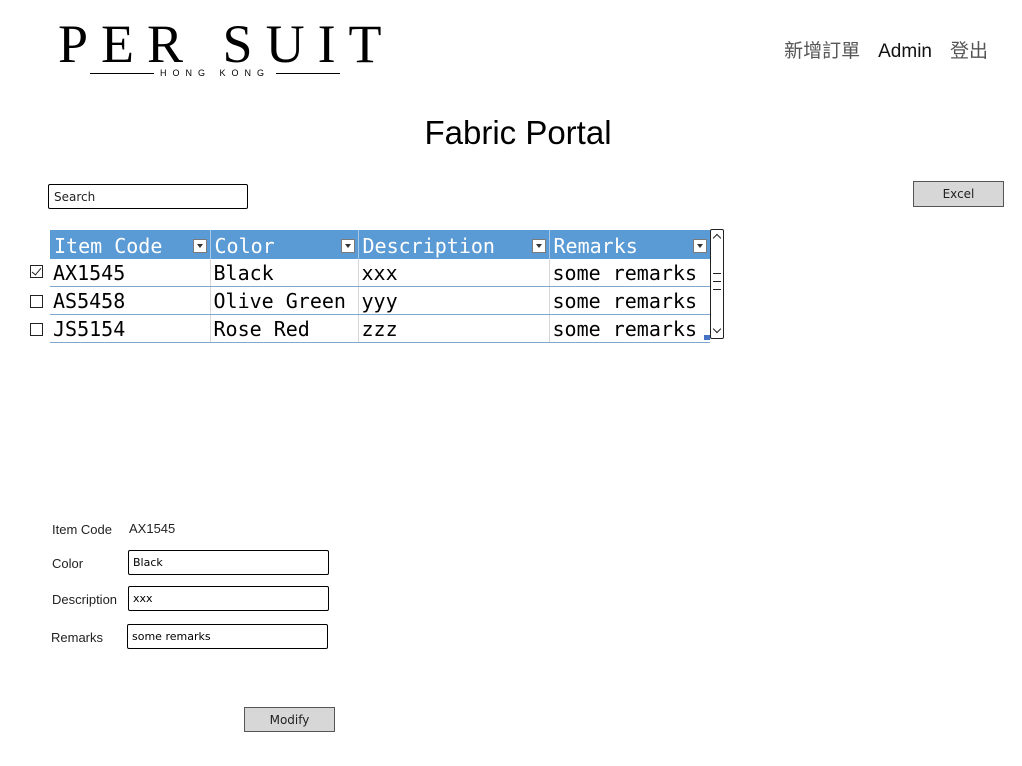  I want to click on column-header-label: Description, so click(428, 245).